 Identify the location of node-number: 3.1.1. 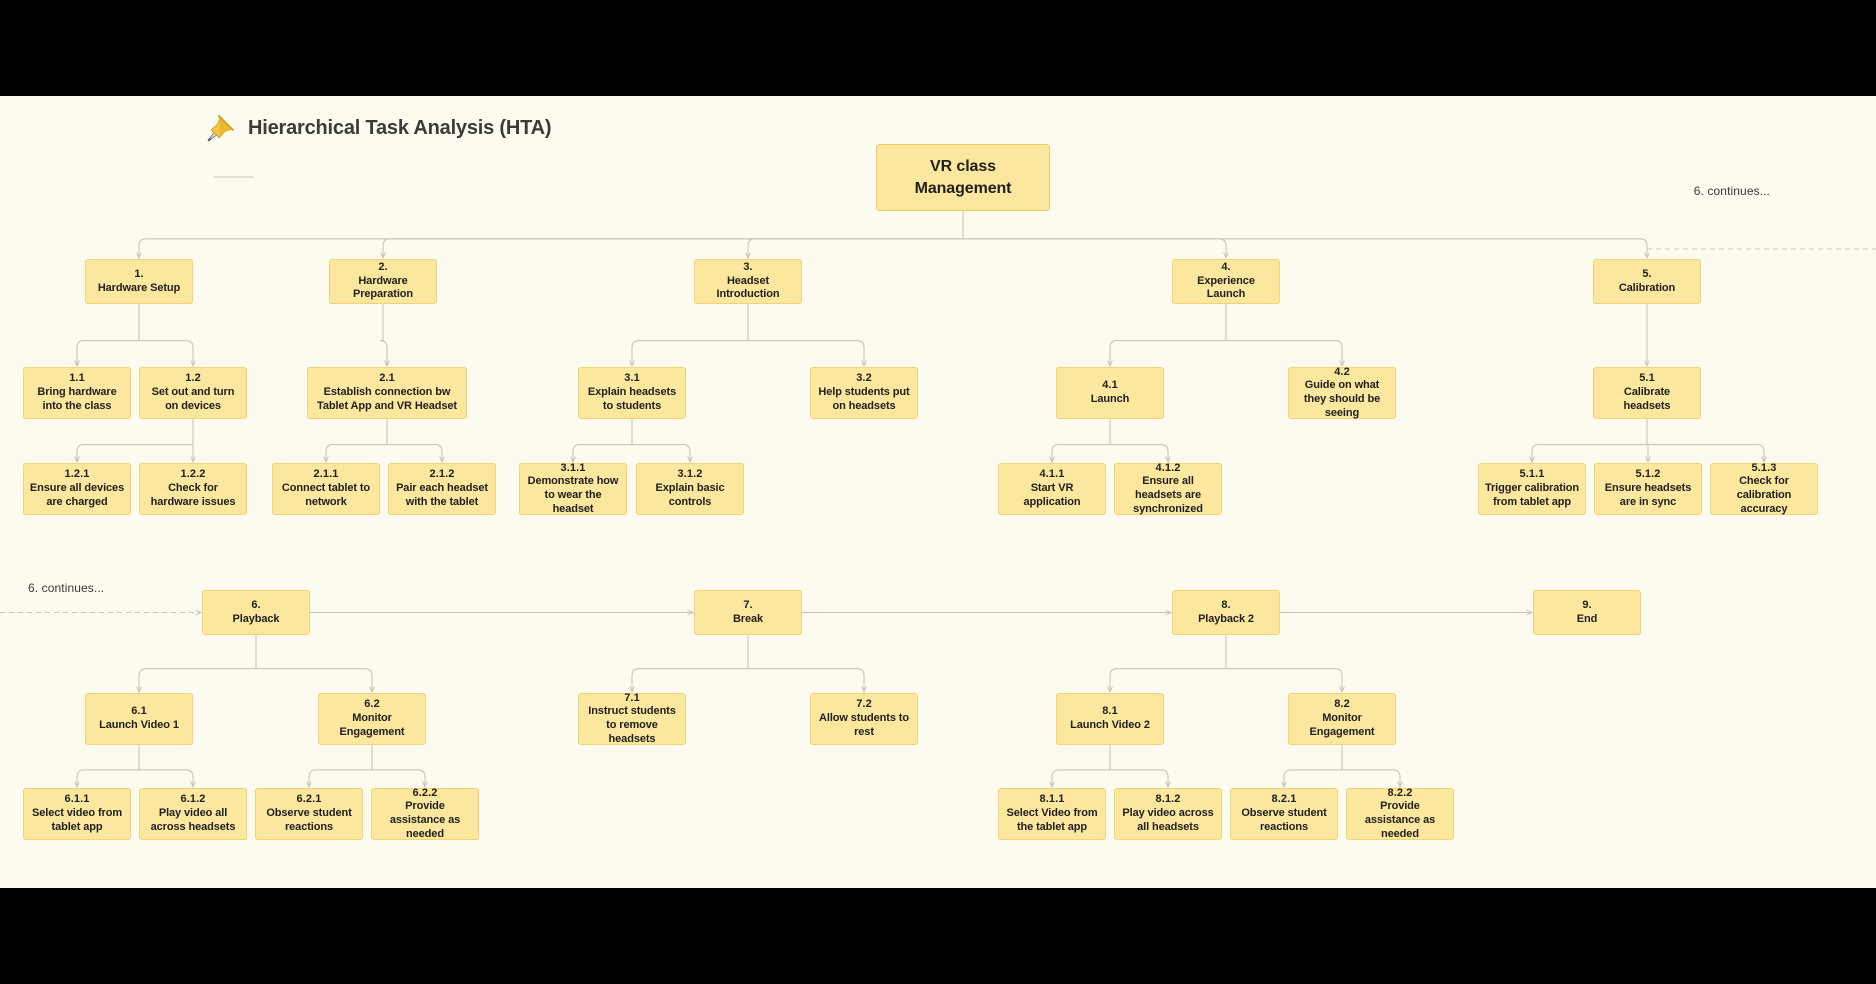
(573, 467).